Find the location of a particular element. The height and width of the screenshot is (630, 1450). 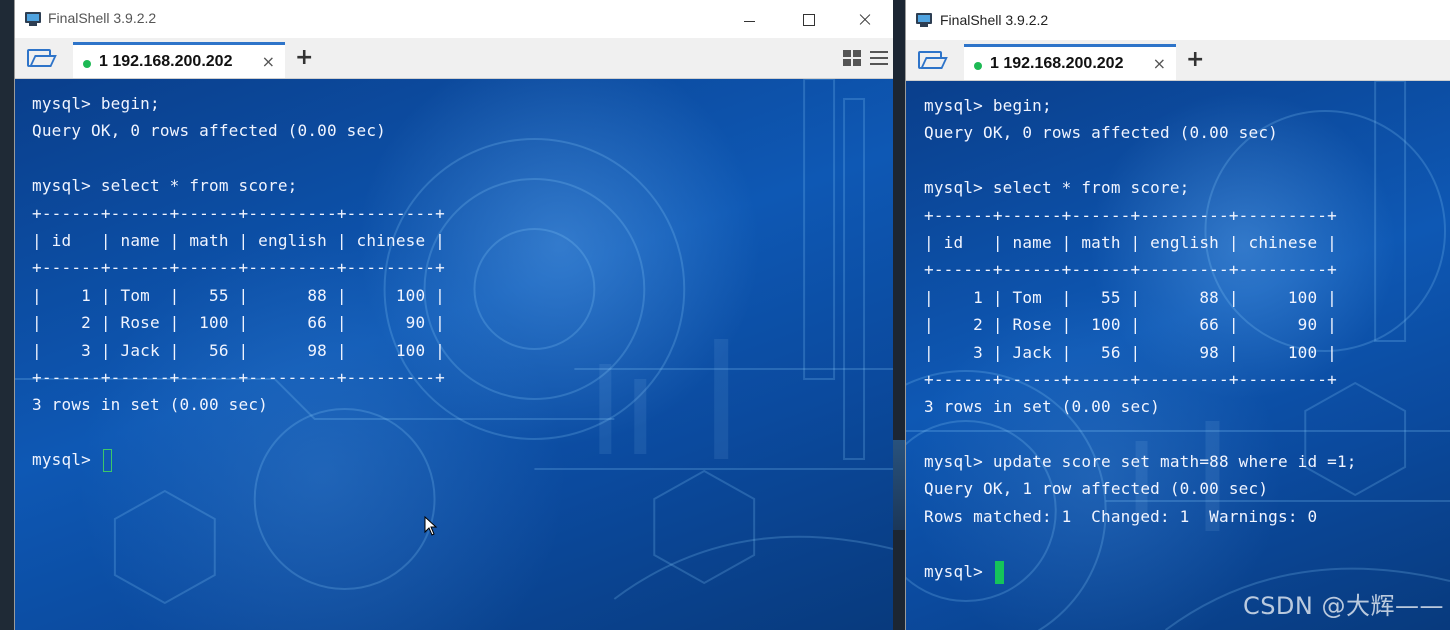

terminal-line: Query OK, 1 row affected (0.00 sec) is located at coordinates (1096, 489).